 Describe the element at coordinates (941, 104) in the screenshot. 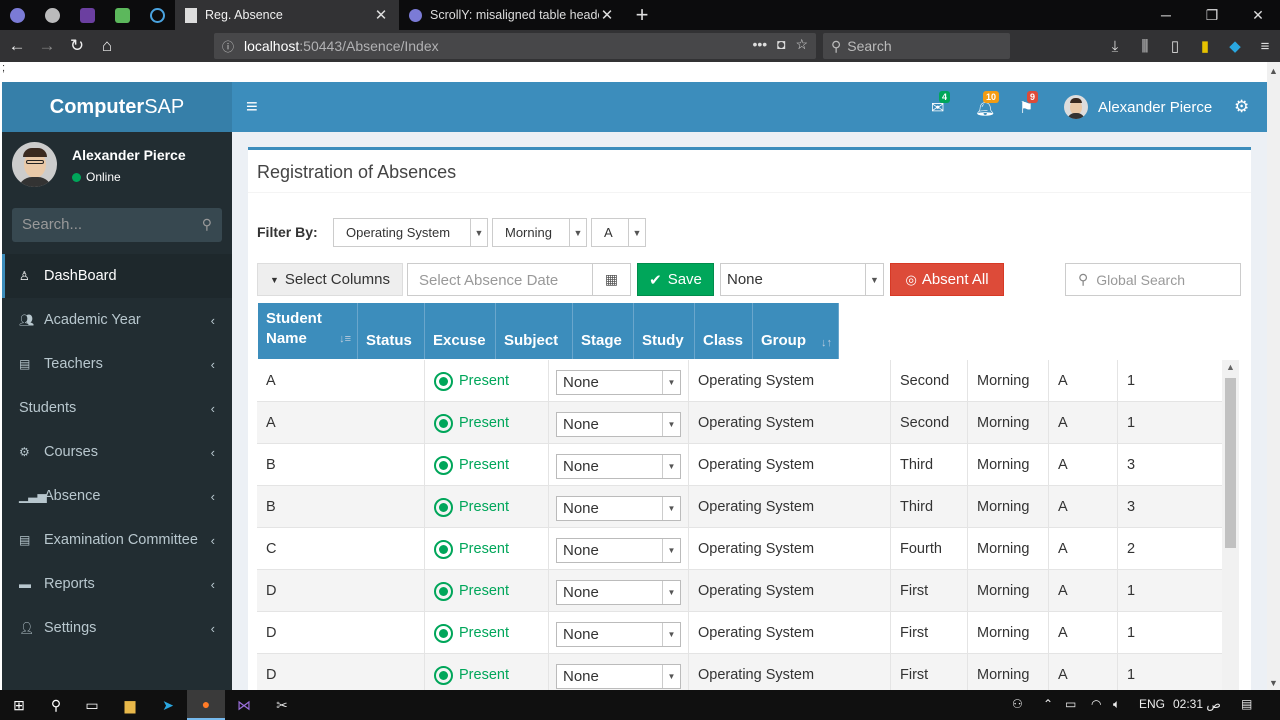

I see `mail-icon: ✉ 4` at that location.